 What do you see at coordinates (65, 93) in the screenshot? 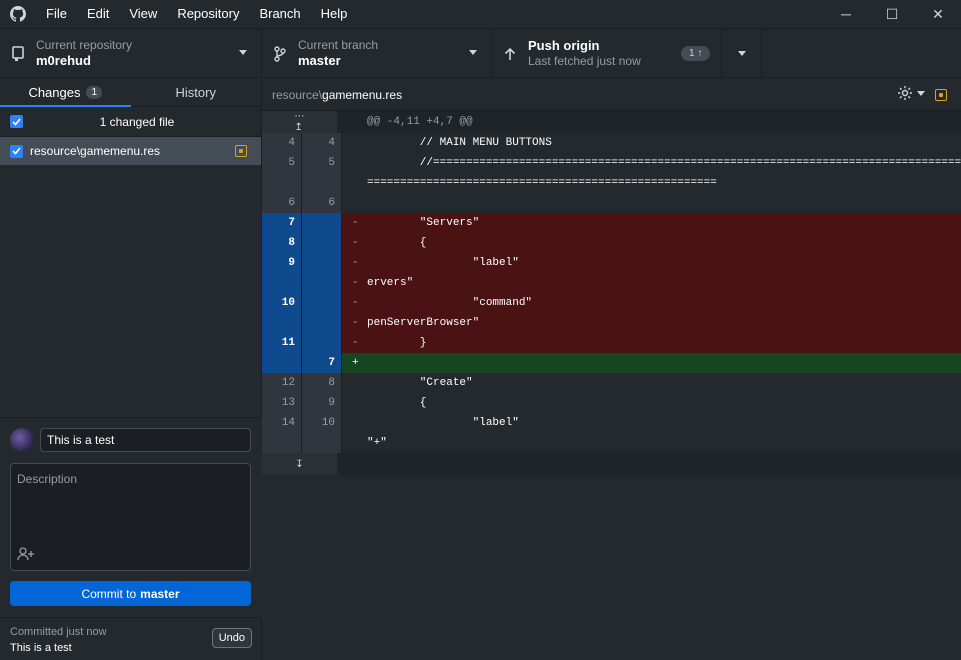
I see `tab-changes: Changes 1` at bounding box center [65, 93].